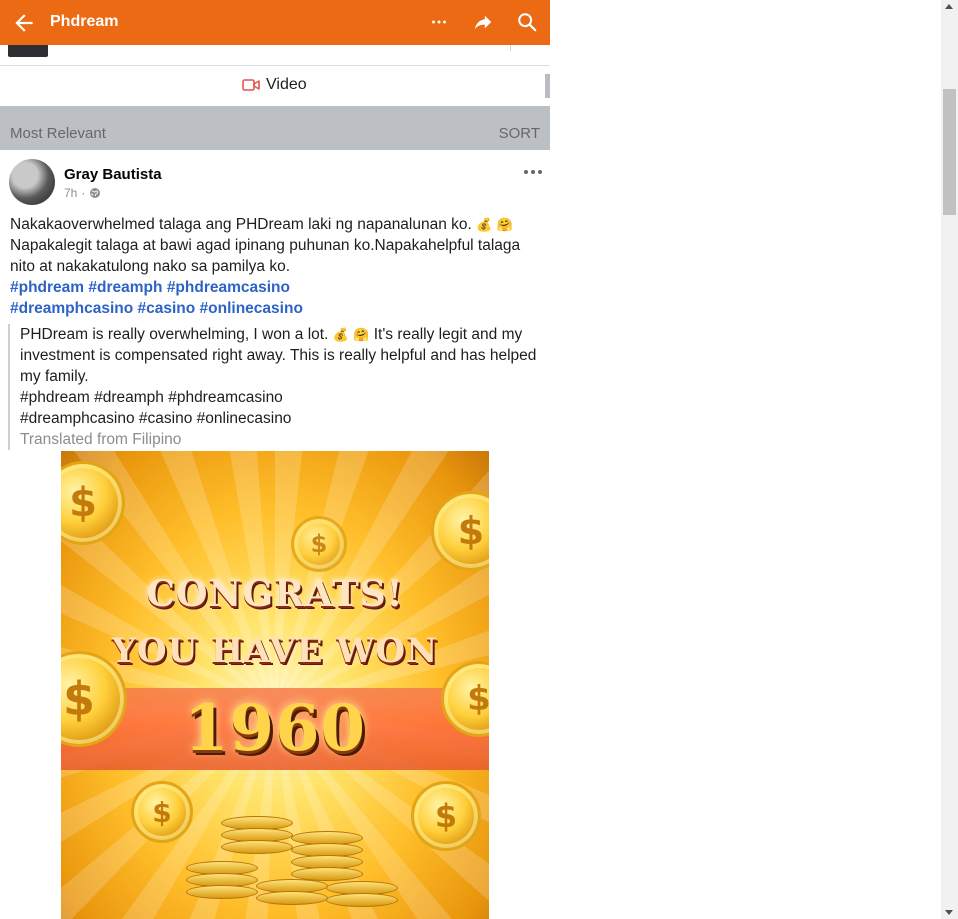 The width and height of the screenshot is (958, 919). What do you see at coordinates (483, 22) in the screenshot?
I see `share-icon` at bounding box center [483, 22].